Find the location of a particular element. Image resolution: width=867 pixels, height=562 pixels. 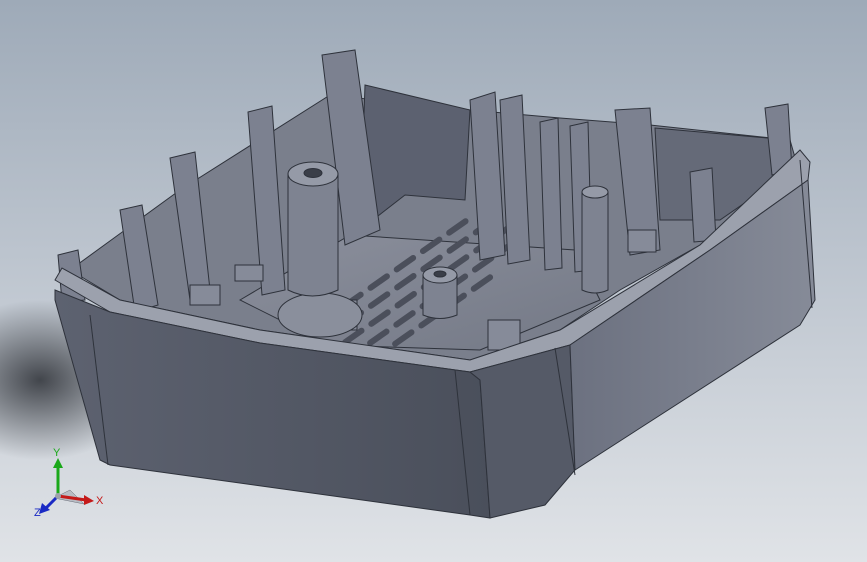

axis-triad: Y X Z is located at coordinates (74, 482).